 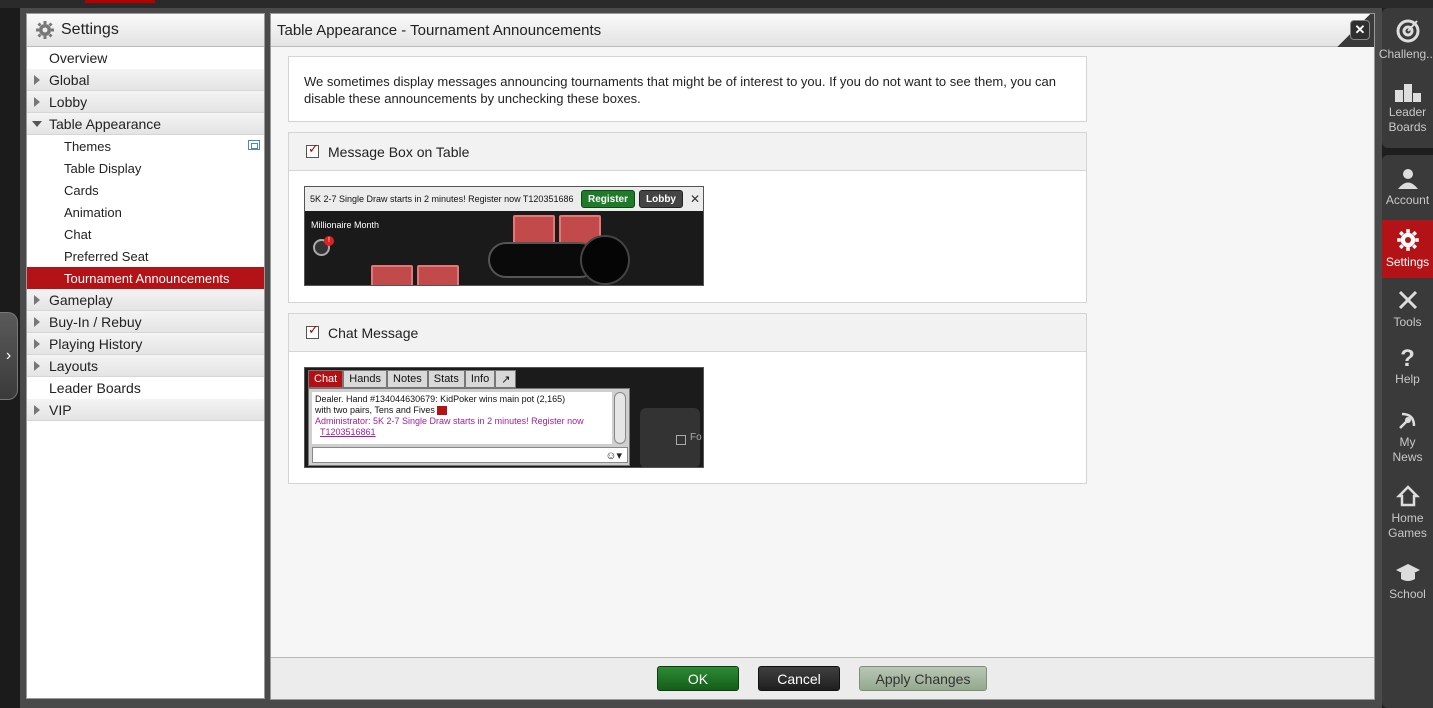 I want to click on nav-home-games: Home Games, so click(x=1407, y=515).